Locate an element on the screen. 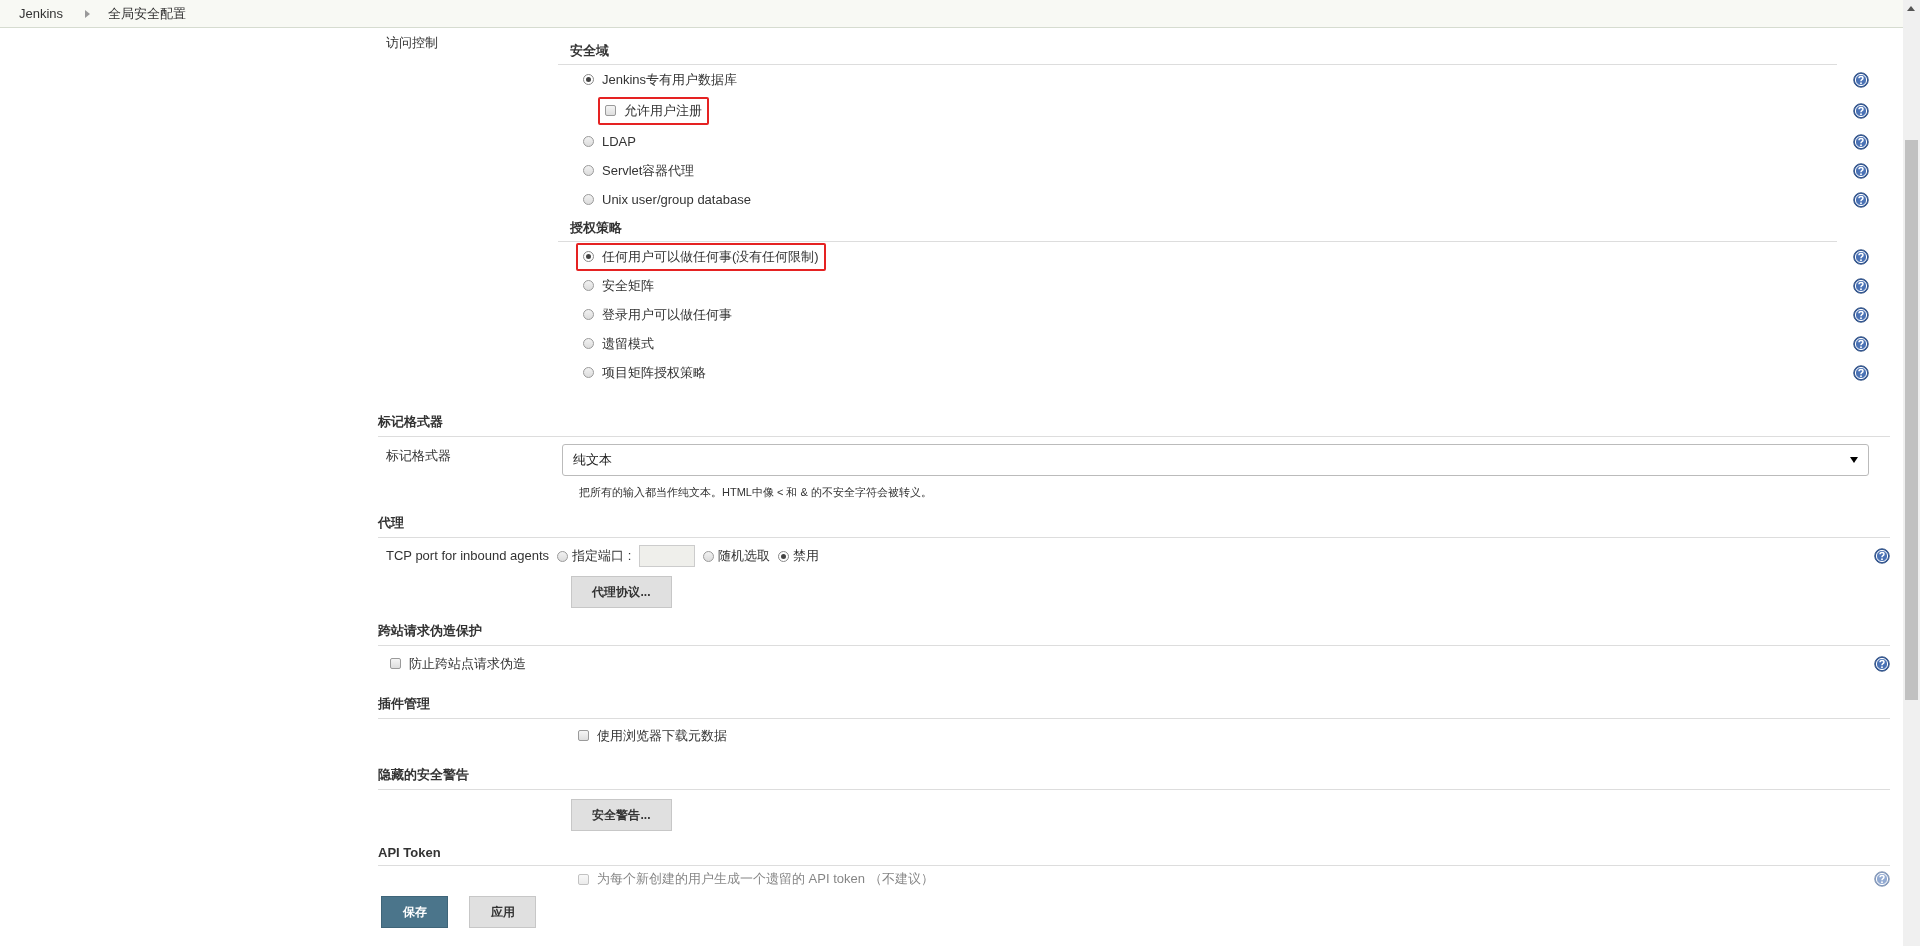 The width and height of the screenshot is (1920, 946). apply-button: 应用 is located at coordinates (502, 912).